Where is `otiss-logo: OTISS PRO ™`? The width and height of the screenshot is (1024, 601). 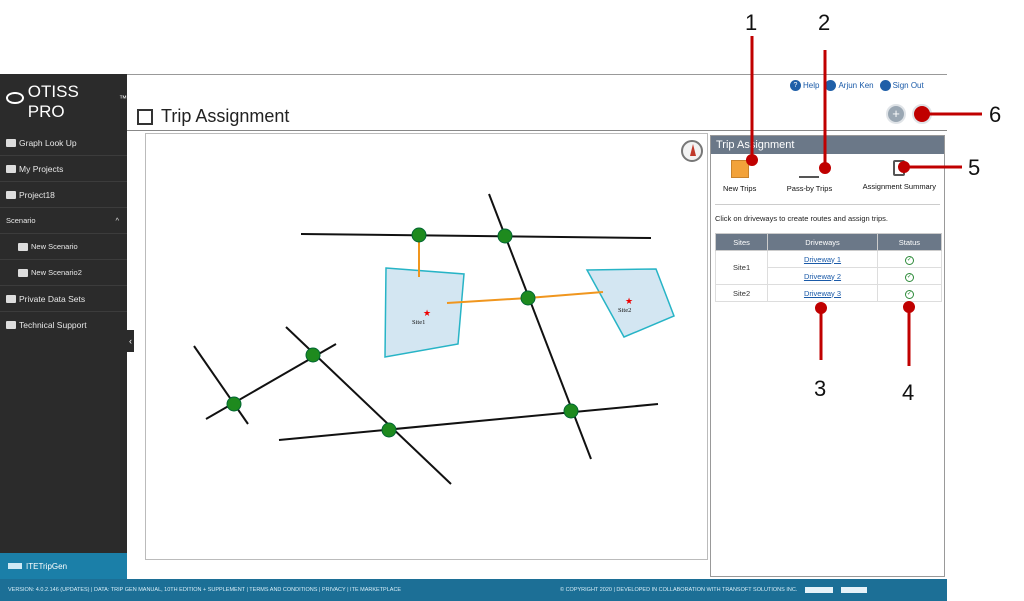
otiss-logo: OTISS PRO ™ is located at coordinates (63, 102).